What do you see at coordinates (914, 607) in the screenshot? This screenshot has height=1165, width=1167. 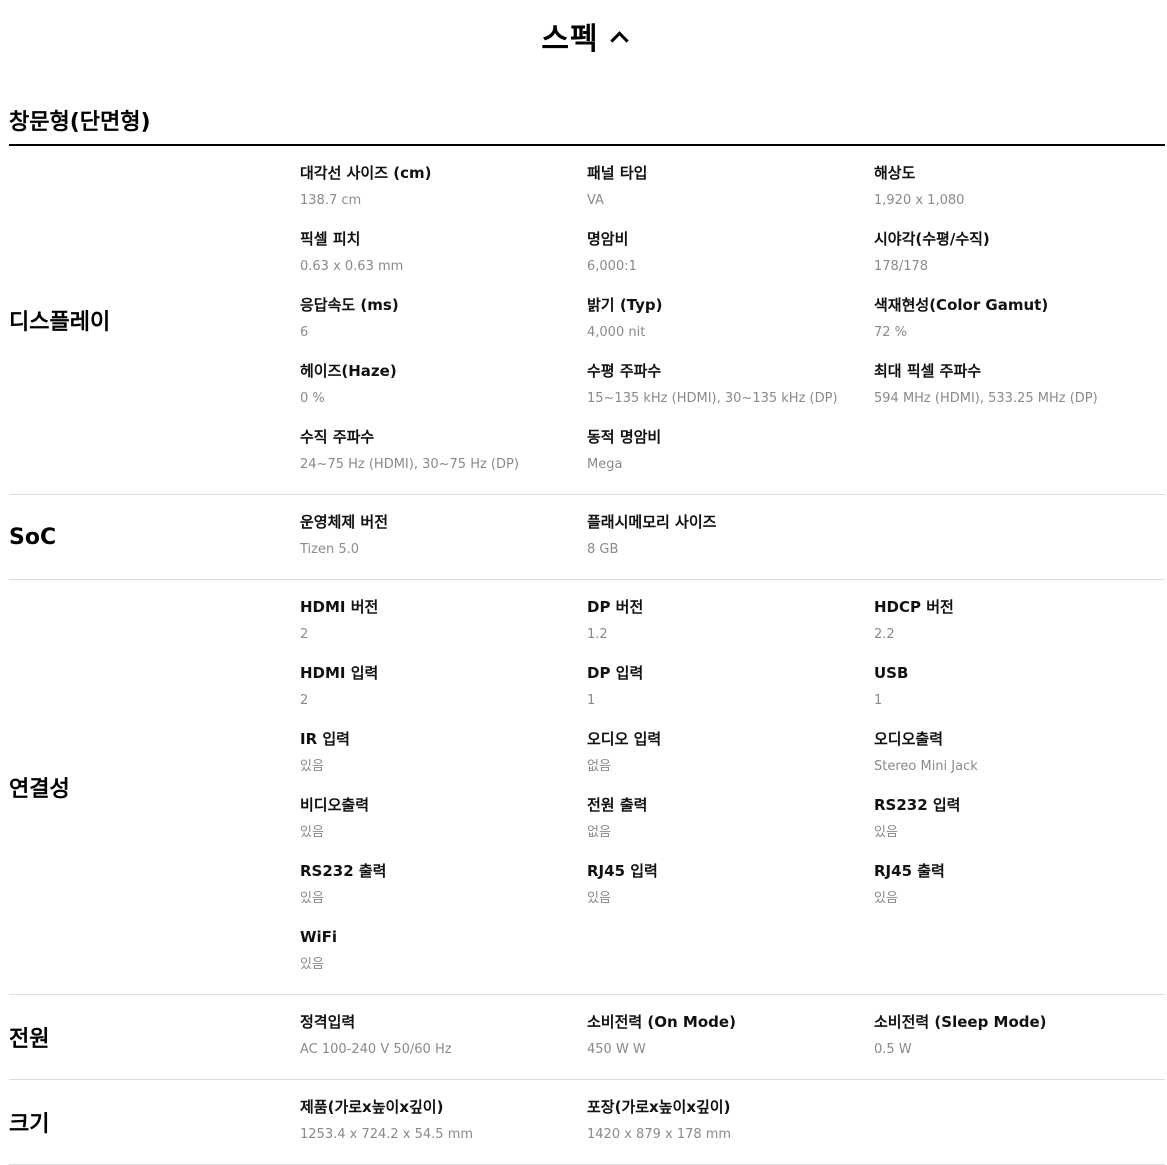 I see `spec-label: HDCP 버전` at bounding box center [914, 607].